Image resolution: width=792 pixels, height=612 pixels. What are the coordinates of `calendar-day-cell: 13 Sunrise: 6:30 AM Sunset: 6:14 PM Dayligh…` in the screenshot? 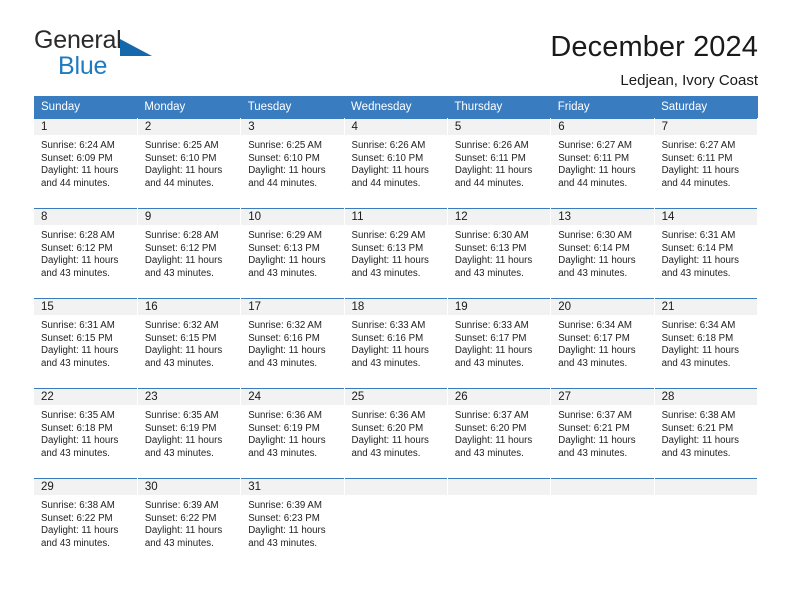 It's located at (602, 253).